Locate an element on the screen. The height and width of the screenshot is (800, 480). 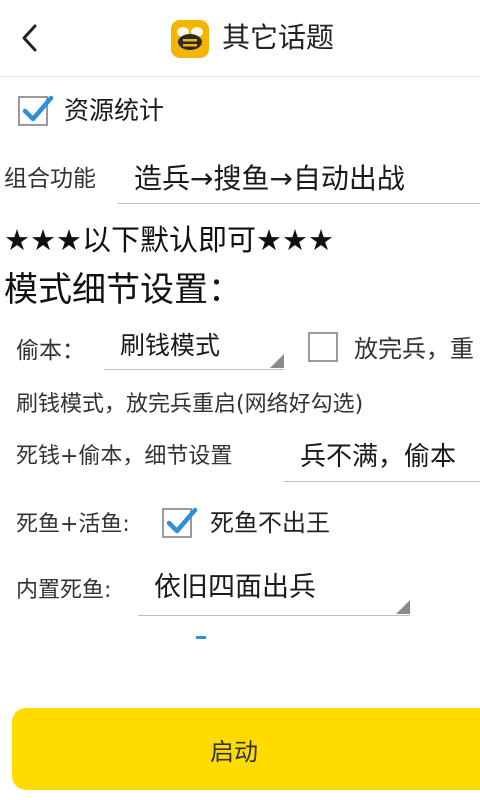
dead-live-label: 死鱼+活鱼: is located at coordinates (73, 524).